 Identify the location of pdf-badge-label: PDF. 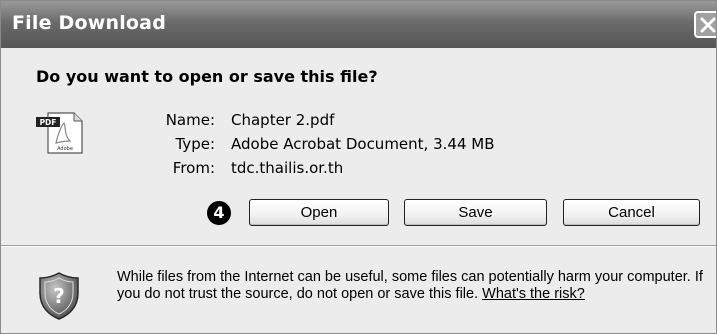
(48, 122).